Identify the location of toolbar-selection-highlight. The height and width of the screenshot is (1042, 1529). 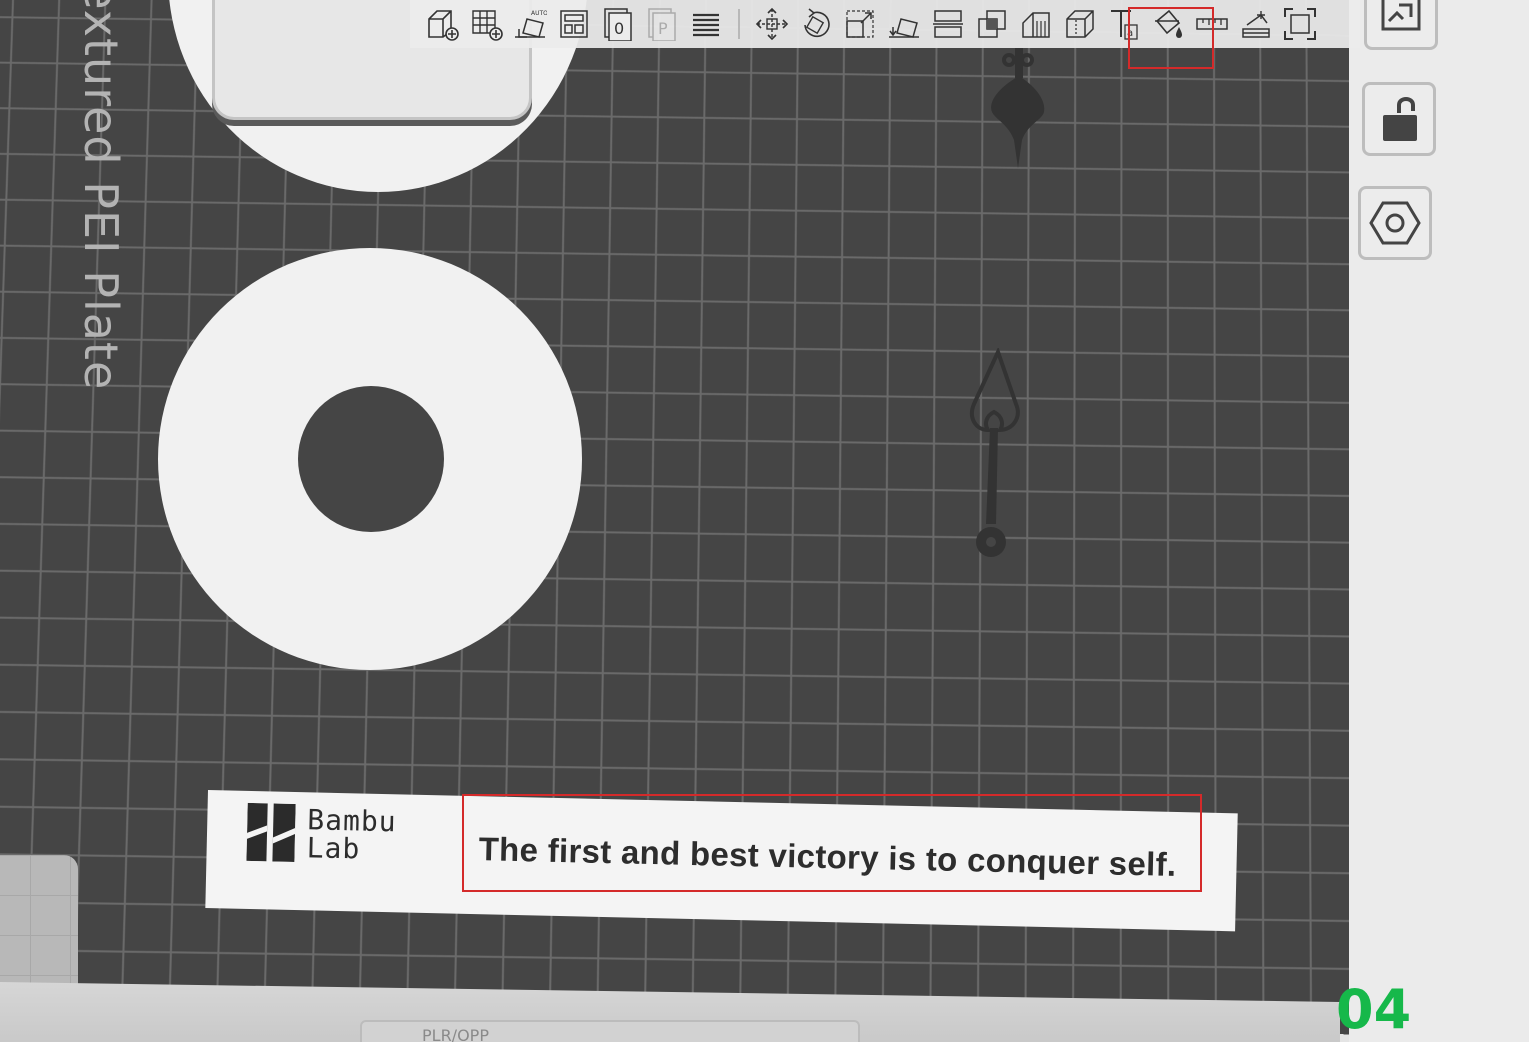
(1171, 38).